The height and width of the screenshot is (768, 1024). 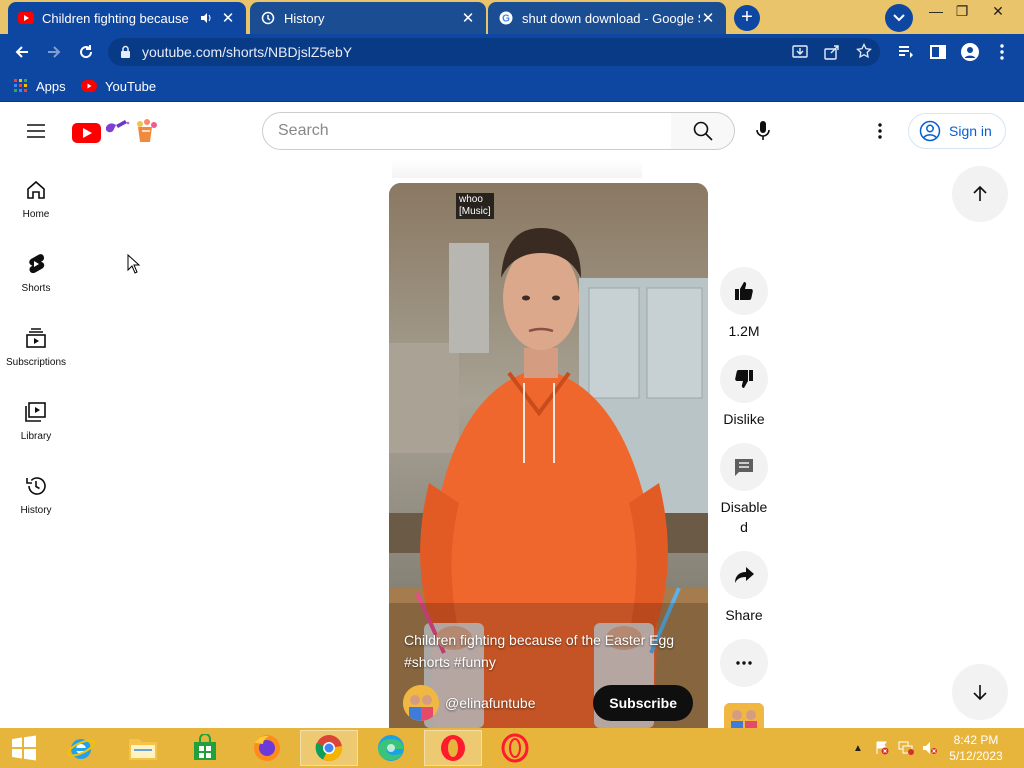 I want to click on comments-button, so click(x=744, y=467).